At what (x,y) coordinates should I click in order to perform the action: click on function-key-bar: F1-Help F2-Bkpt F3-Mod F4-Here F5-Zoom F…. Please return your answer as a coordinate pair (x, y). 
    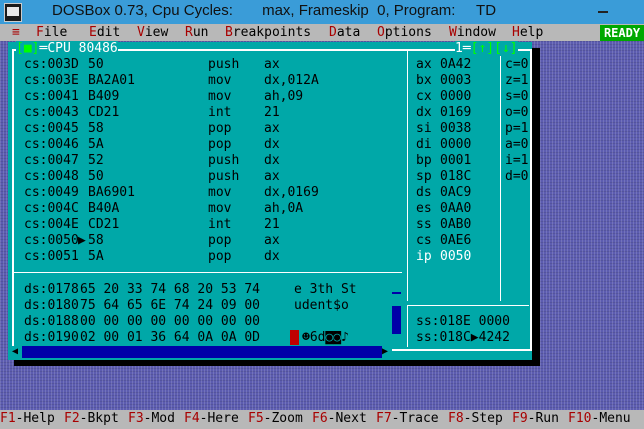
    Looking at the image, I should click on (322, 419).